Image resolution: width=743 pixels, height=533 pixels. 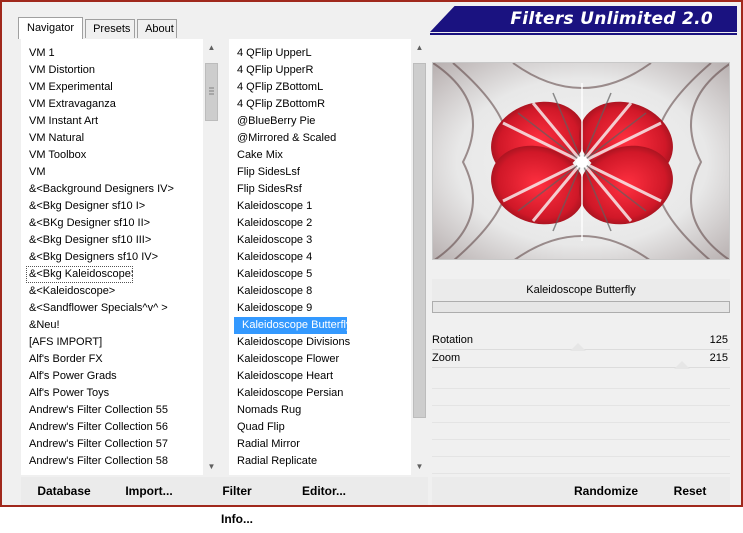 What do you see at coordinates (320, 274) in the screenshot?
I see `filter-list-item: Kaleidoscope 5` at bounding box center [320, 274].